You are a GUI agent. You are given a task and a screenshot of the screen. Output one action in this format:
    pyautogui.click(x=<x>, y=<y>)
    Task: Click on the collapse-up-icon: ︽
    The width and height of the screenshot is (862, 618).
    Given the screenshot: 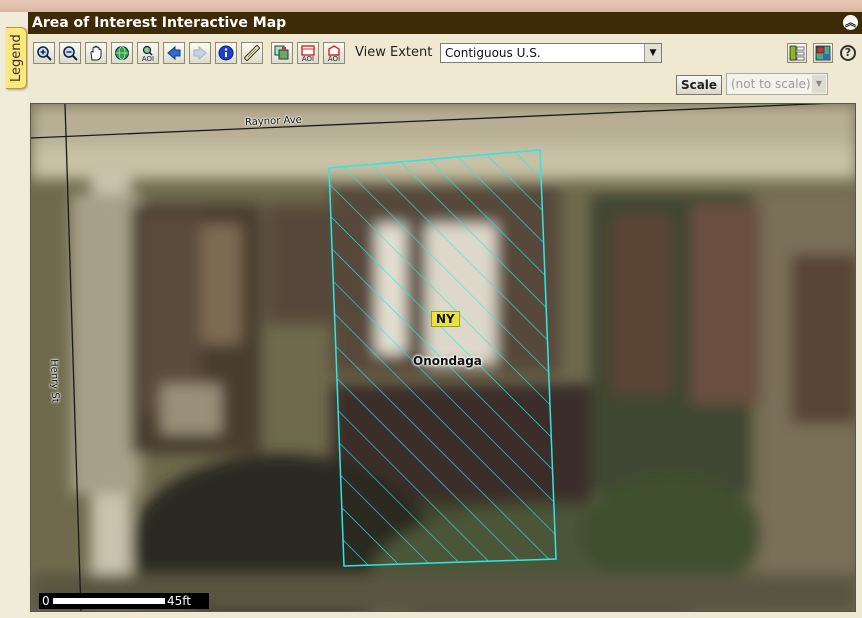 What is the action you would take?
    pyautogui.click(x=850, y=22)
    